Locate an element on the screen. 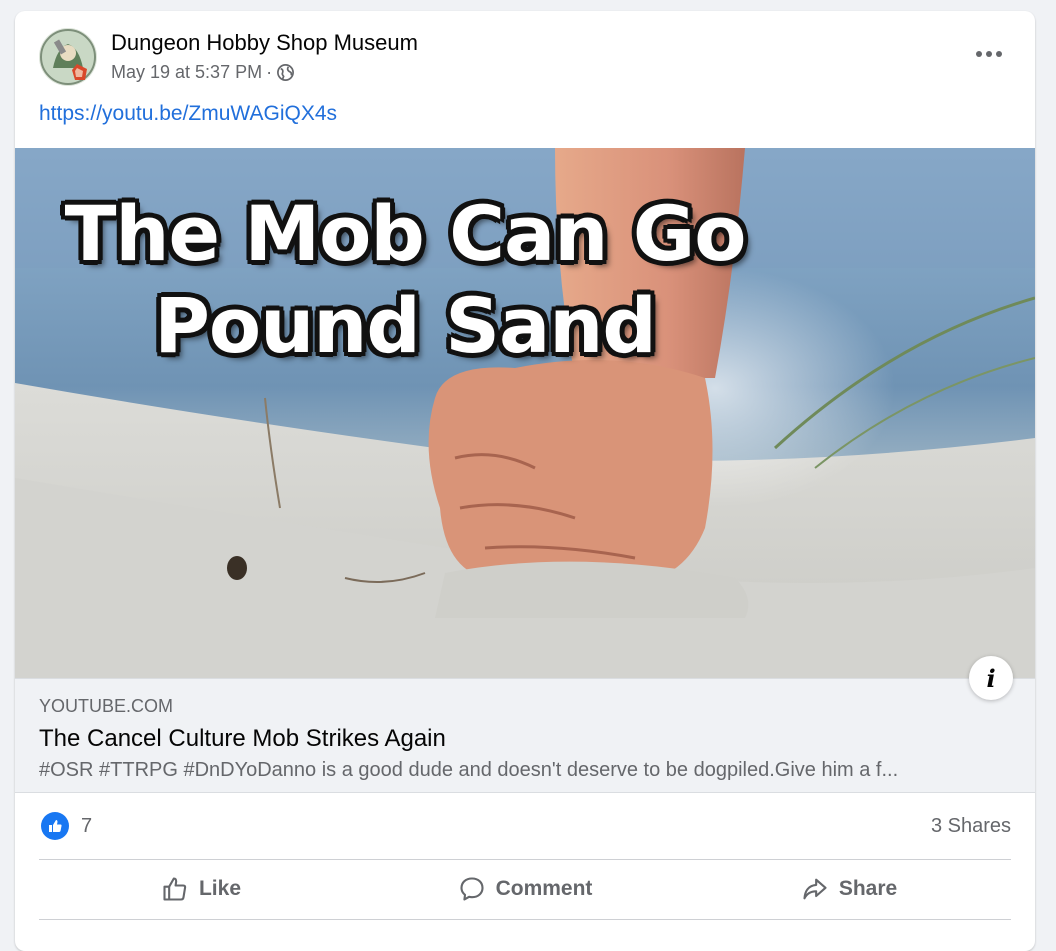 This screenshot has height=951, width=1056. thumbs-up-icon is located at coordinates (175, 889).